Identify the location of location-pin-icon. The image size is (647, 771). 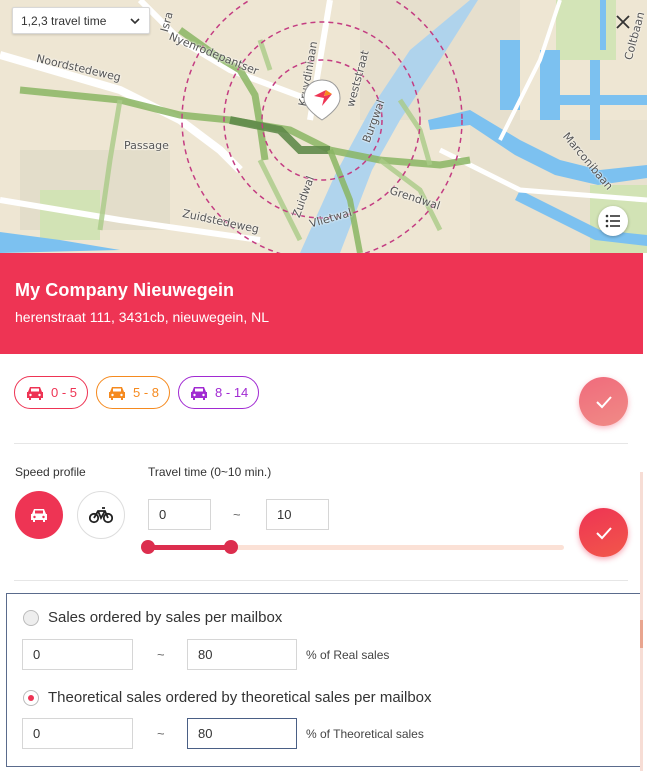
(322, 100).